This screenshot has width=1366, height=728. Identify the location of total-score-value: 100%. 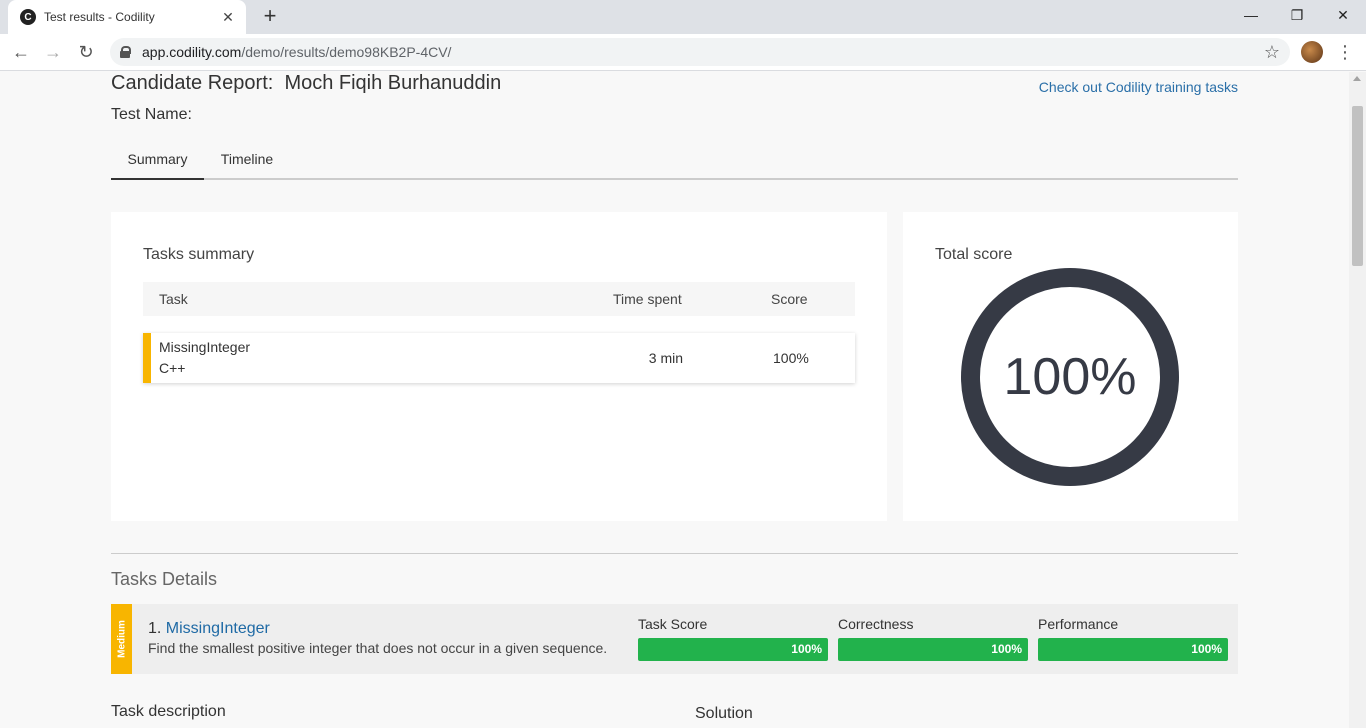
(1070, 377).